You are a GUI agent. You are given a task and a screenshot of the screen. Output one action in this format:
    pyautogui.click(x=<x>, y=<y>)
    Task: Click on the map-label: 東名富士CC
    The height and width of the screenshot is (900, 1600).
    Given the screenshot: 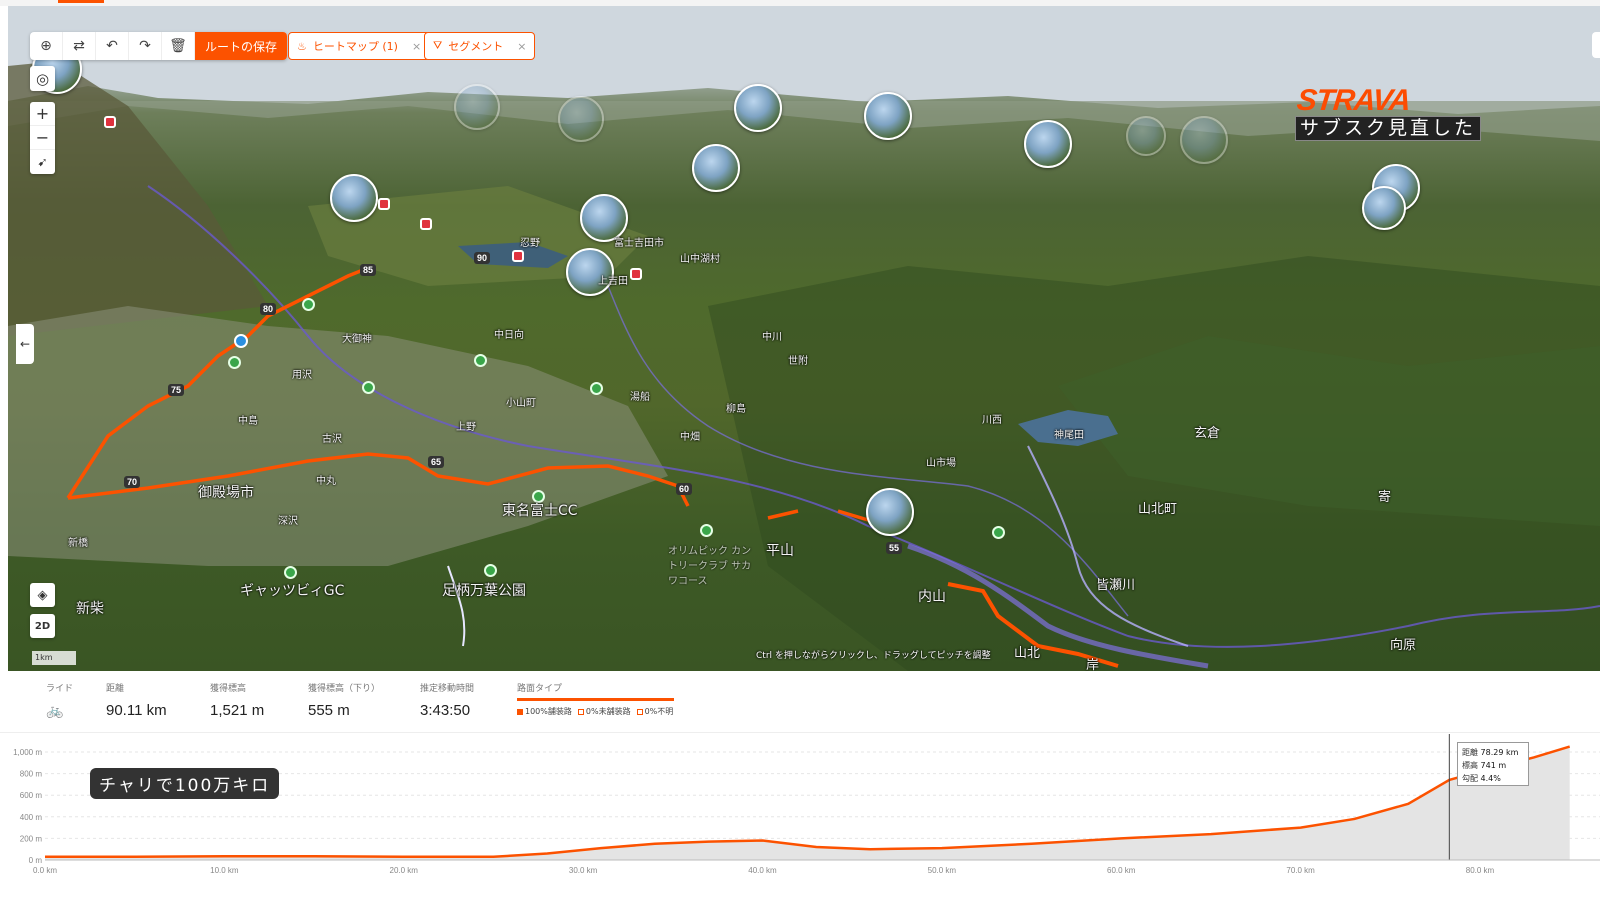 What is the action you would take?
    pyautogui.click(x=540, y=511)
    